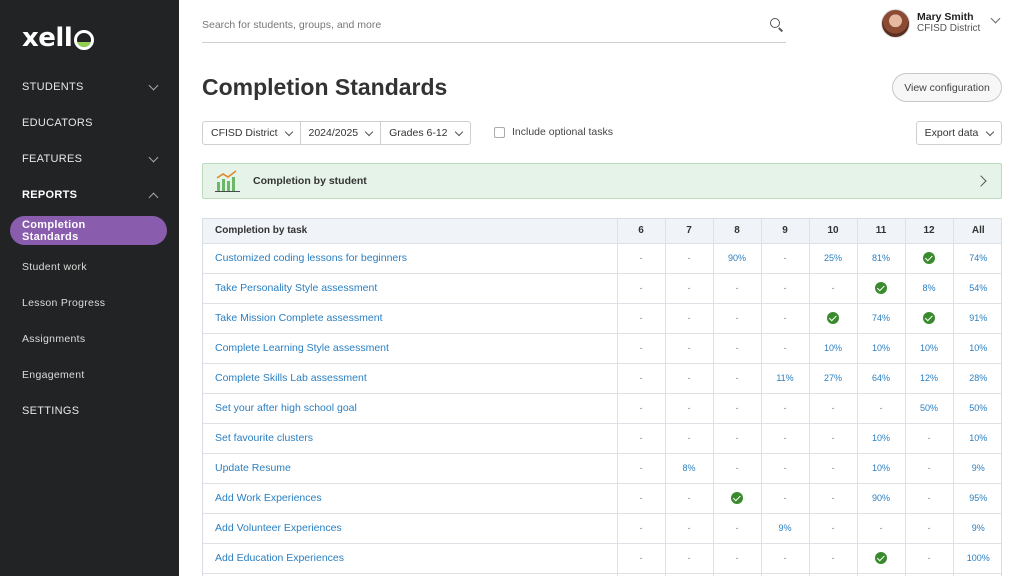 The image size is (1024, 576). What do you see at coordinates (410, 558) in the screenshot?
I see `task-link: Add Education Experiences` at bounding box center [410, 558].